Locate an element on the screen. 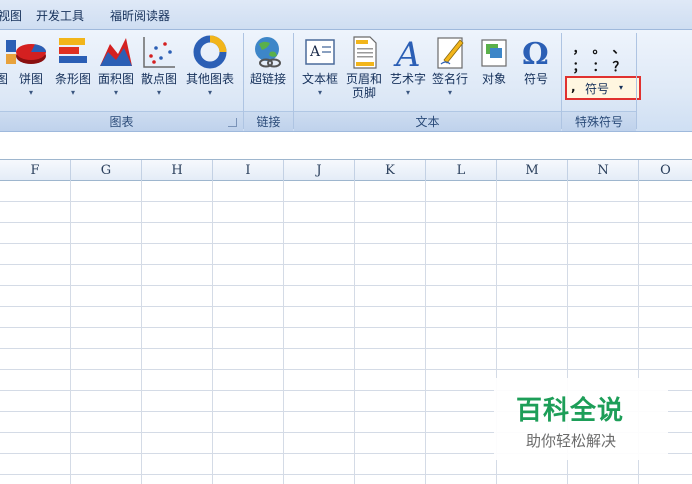 The height and width of the screenshot is (484, 692). links-group: 超链接 链接 is located at coordinates (268, 80).